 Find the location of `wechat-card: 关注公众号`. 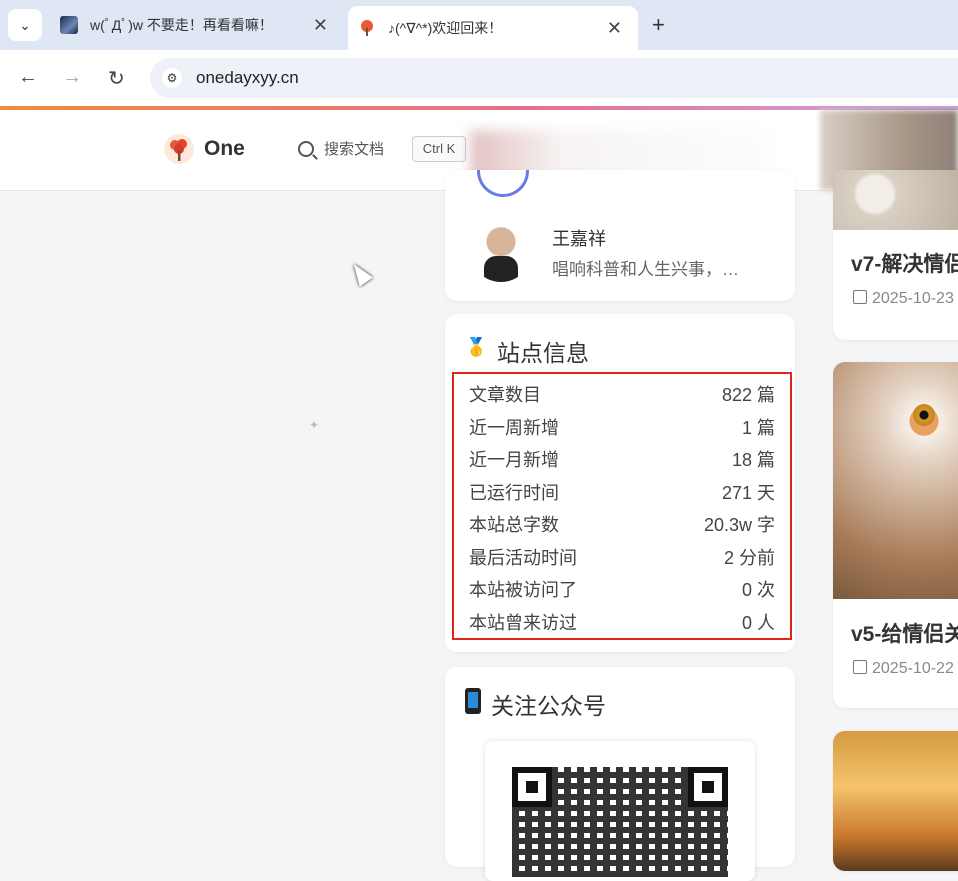

wechat-card: 关注公众号 is located at coordinates (620, 774).